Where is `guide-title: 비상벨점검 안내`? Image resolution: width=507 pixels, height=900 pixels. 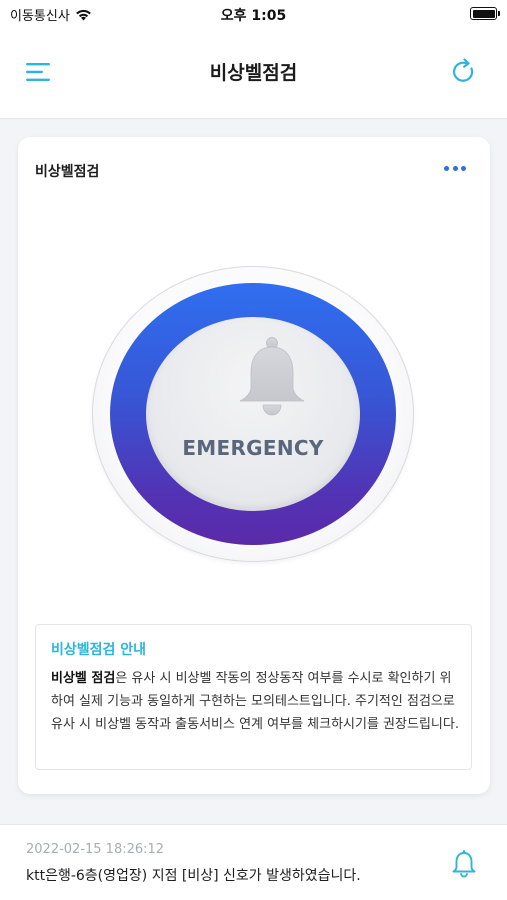
guide-title: 비상벨점검 안내 is located at coordinates (99, 650).